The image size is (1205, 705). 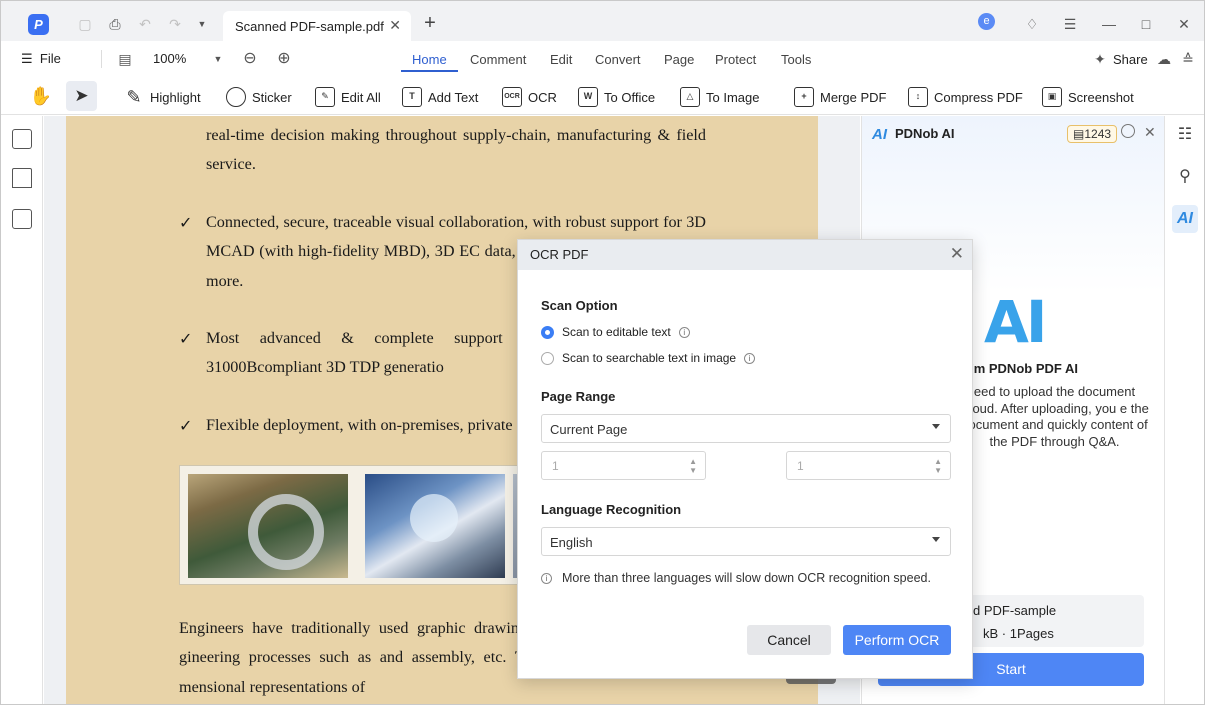 I want to click on search-icon: ⚲, so click(x=1185, y=177).